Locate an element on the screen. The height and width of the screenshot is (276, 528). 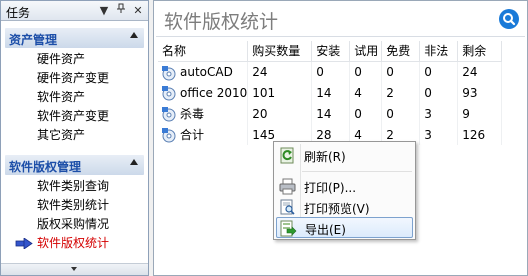
pane-scroll-down-button is located at coordinates (74, 269).